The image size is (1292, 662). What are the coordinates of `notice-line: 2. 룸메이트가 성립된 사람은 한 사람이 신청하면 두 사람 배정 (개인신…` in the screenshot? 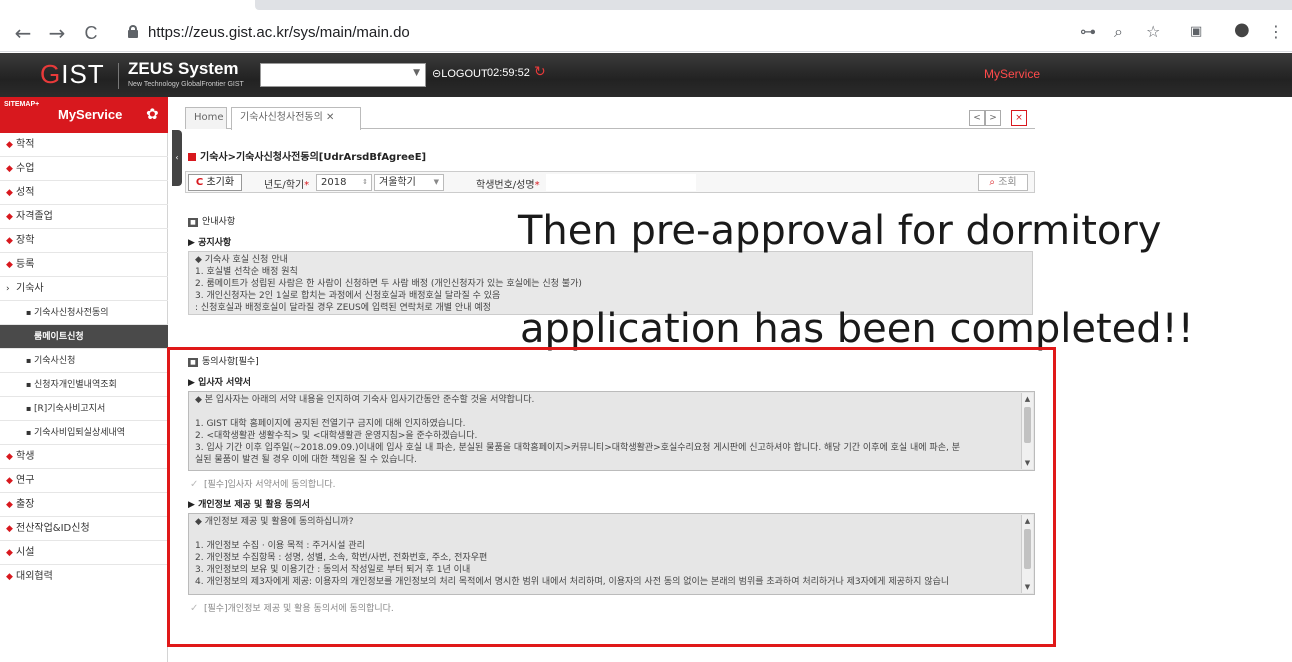 It's located at (388, 284).